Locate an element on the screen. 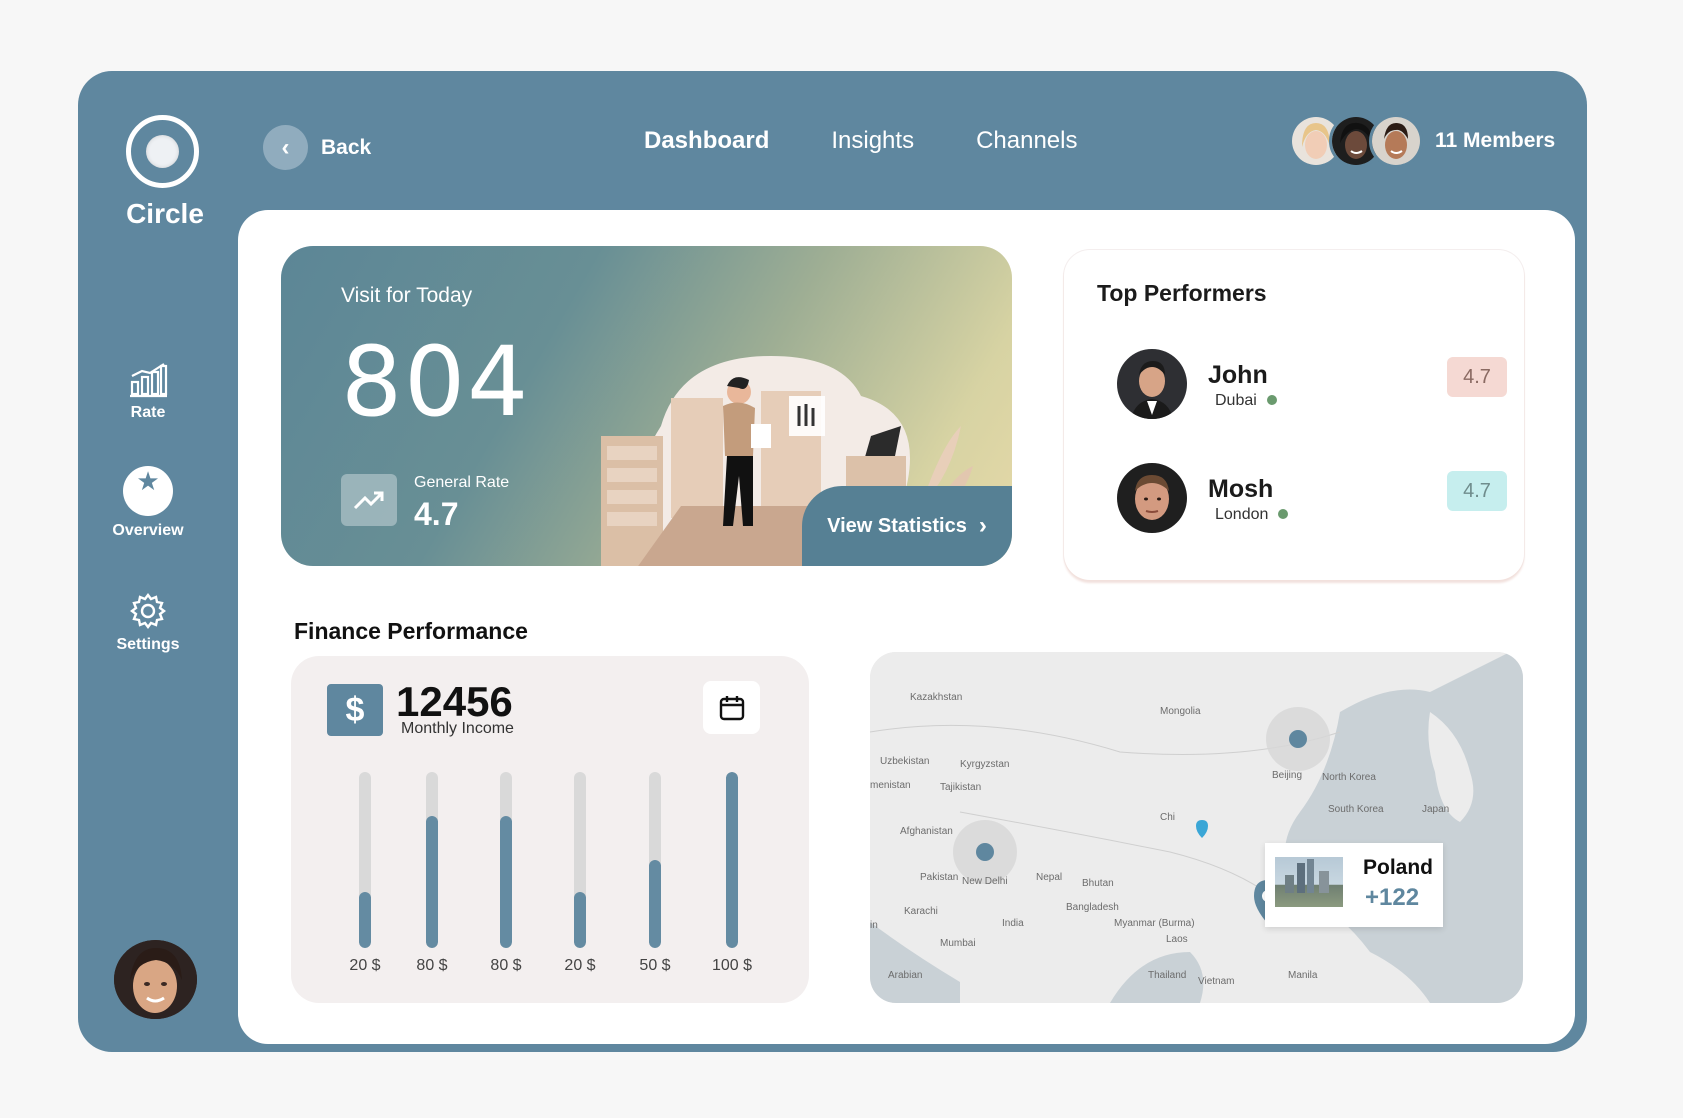 The height and width of the screenshot is (1118, 1683). trending-up-icon is located at coordinates (369, 500).